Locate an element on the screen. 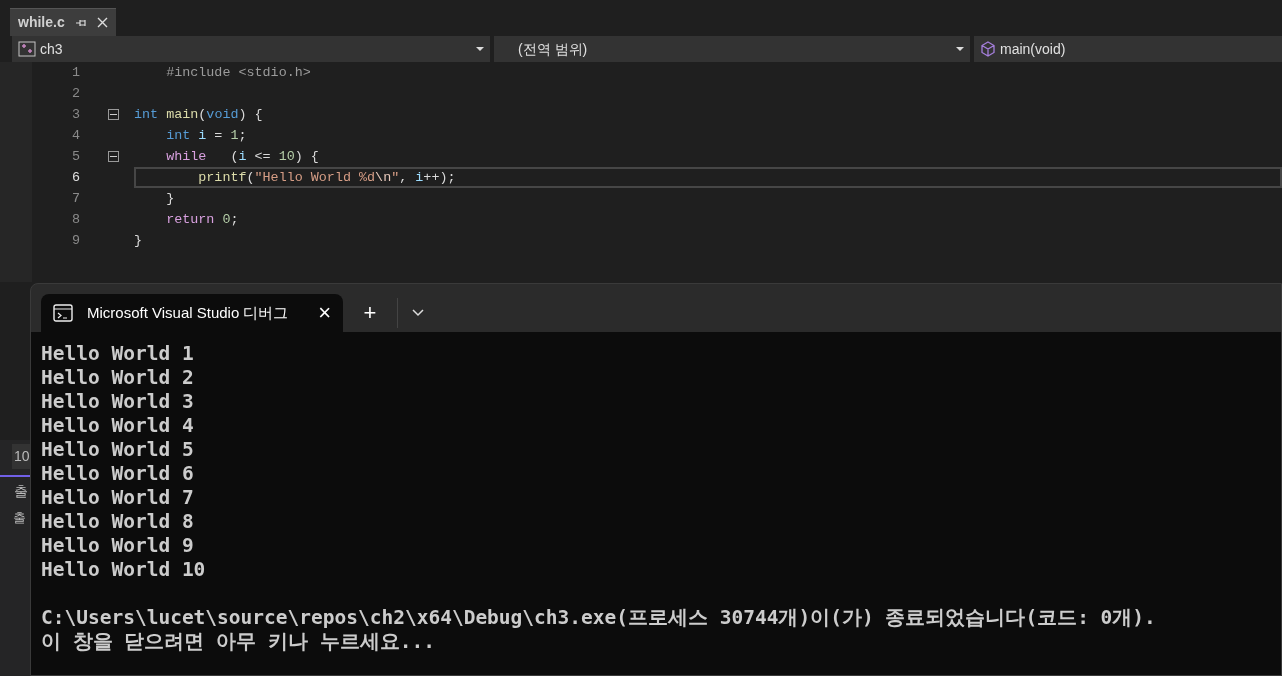 This screenshot has height=676, width=1282. line-number: 7 is located at coordinates (75, 199).